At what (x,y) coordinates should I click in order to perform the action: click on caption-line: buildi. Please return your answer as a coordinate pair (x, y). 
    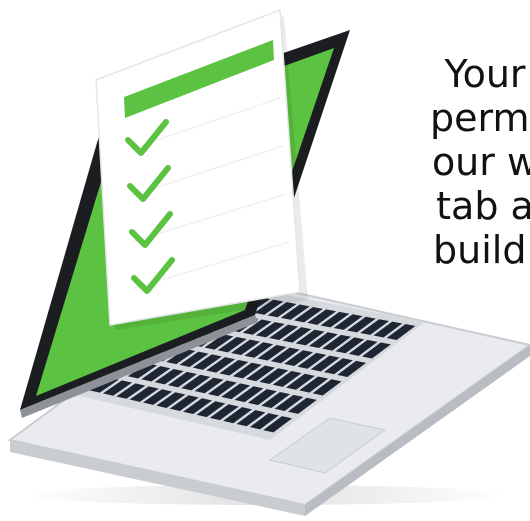
    Looking at the image, I should click on (481, 250).